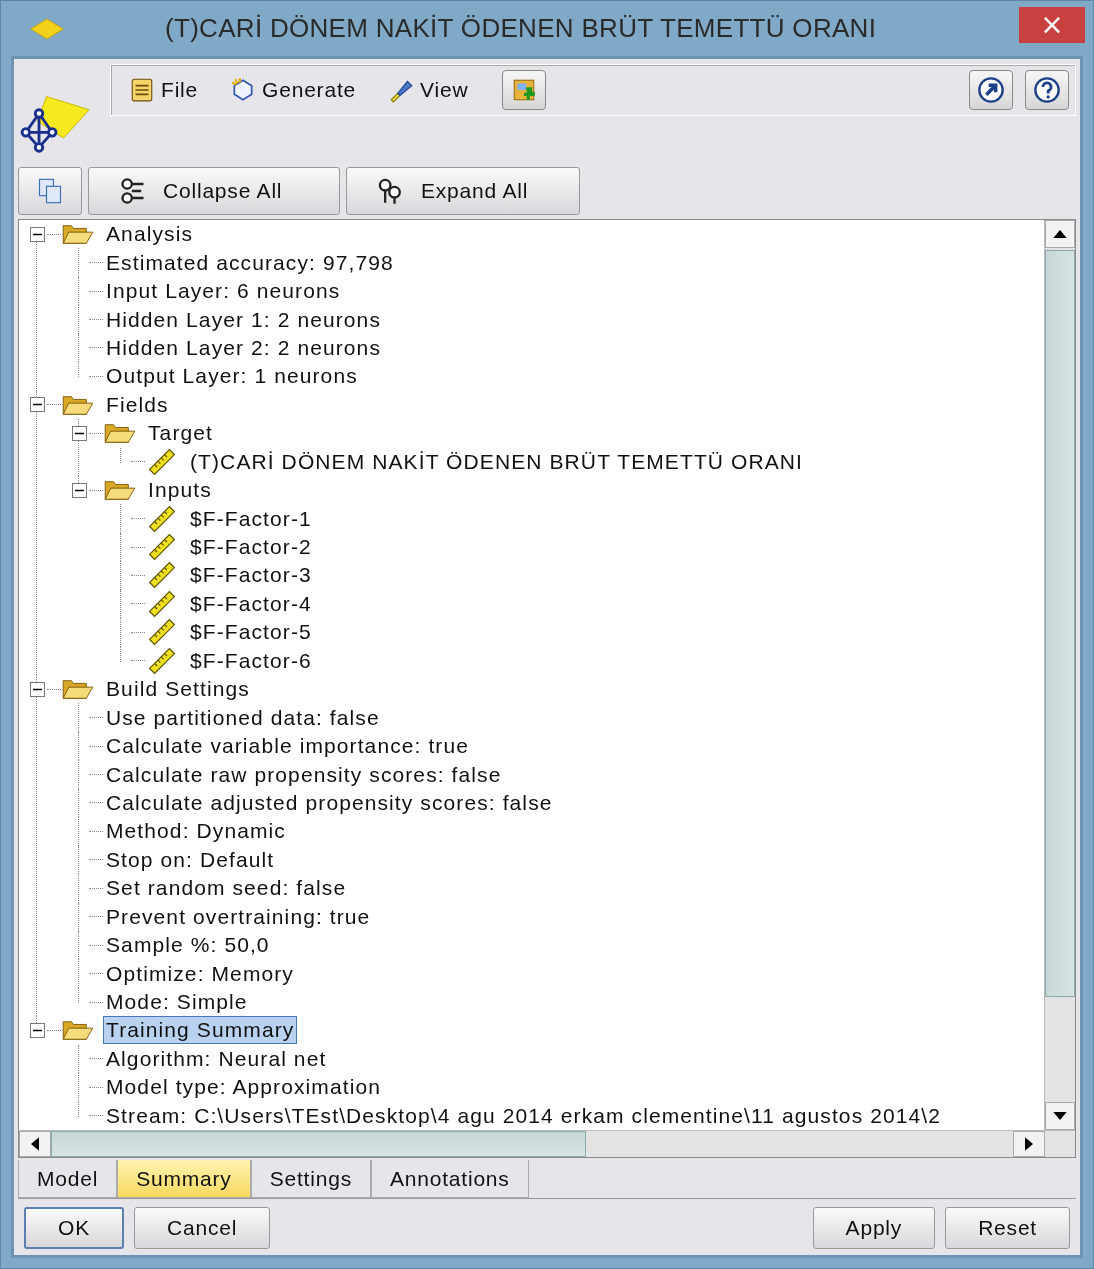 The height and width of the screenshot is (1269, 1094). What do you see at coordinates (1052, 25) in the screenshot?
I see `close-button: ×` at bounding box center [1052, 25].